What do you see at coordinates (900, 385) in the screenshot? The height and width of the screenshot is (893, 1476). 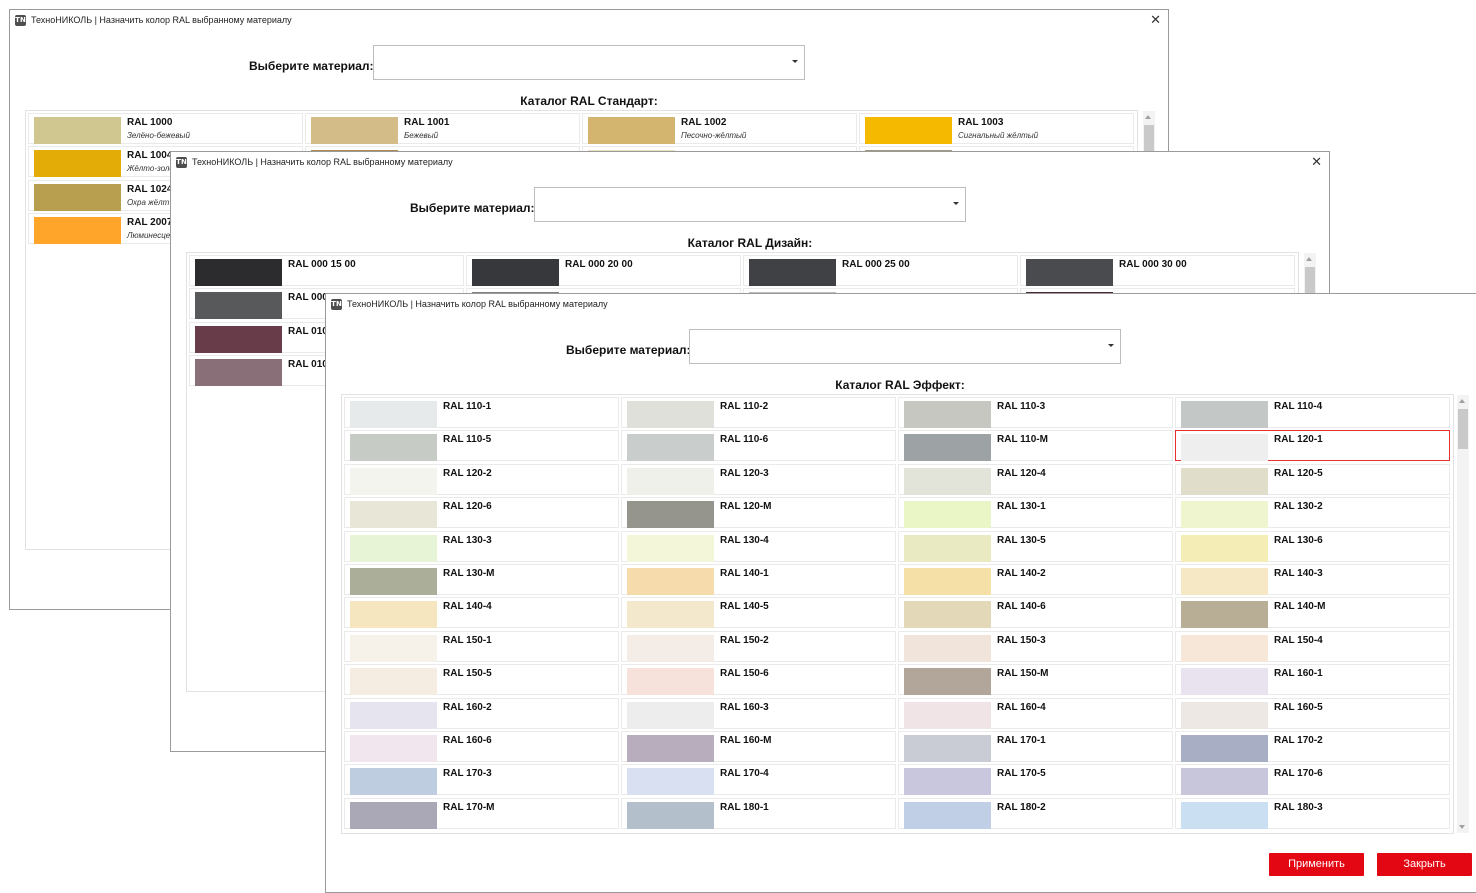 I see `catalog-title: Каталог RAL Эффект:` at bounding box center [900, 385].